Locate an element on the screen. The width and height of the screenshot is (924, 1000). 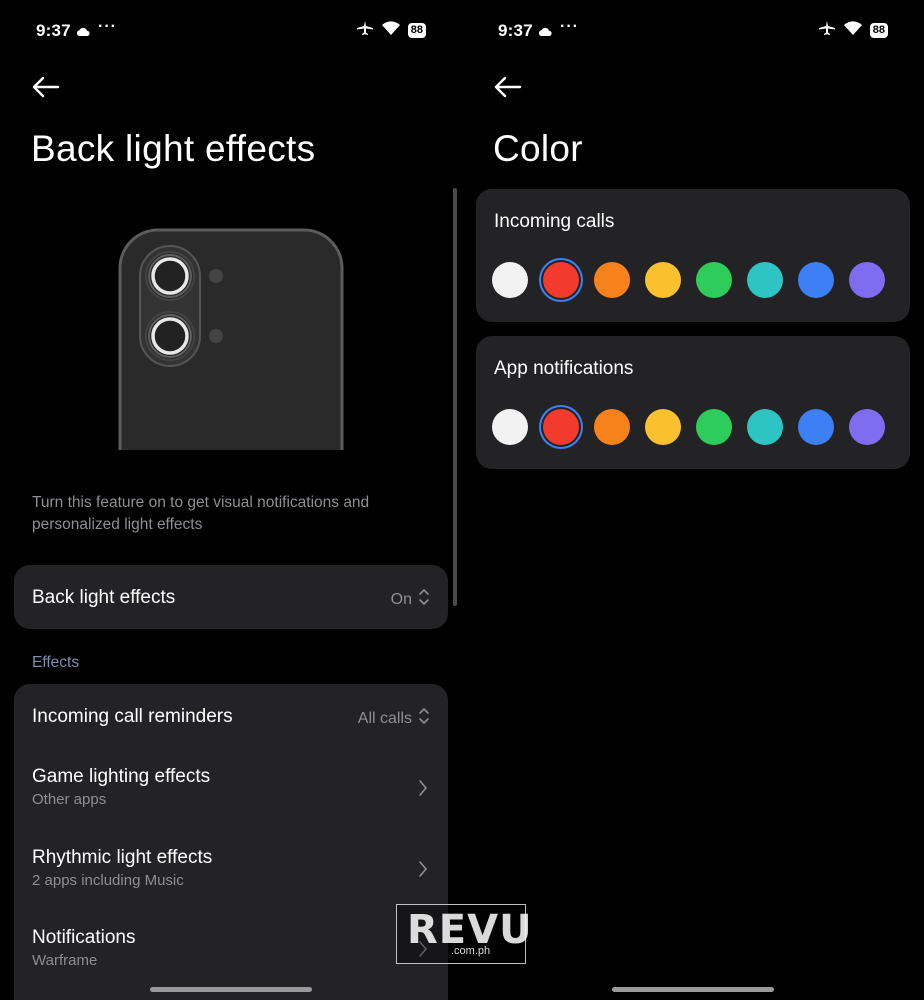
phone-back-illustration is located at coordinates (231, 339).